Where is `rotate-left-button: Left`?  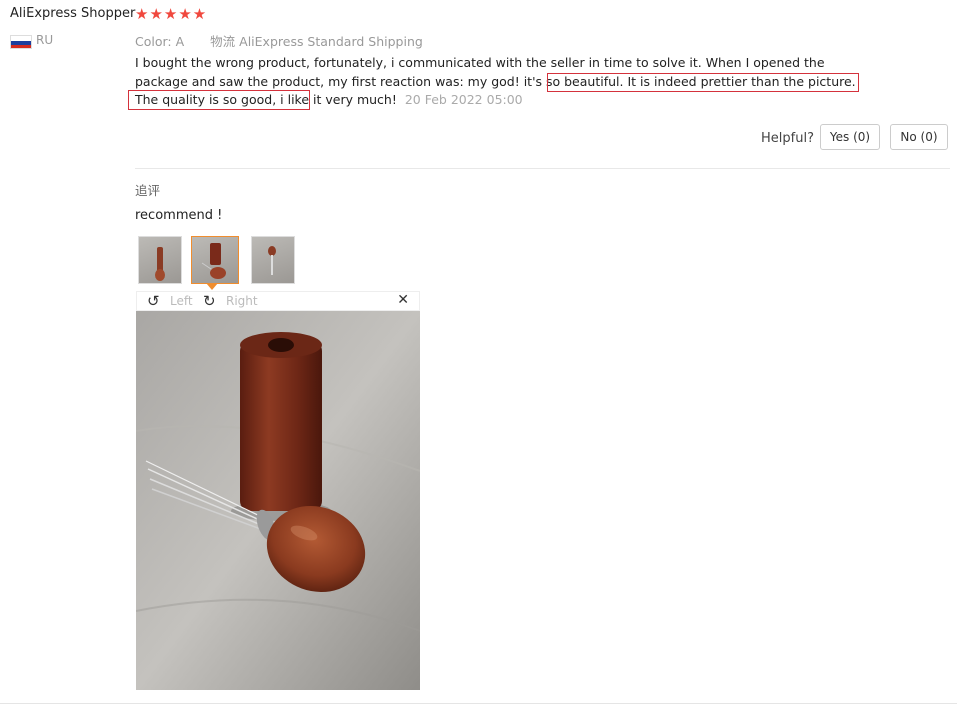
rotate-left-button: Left is located at coordinates (181, 301).